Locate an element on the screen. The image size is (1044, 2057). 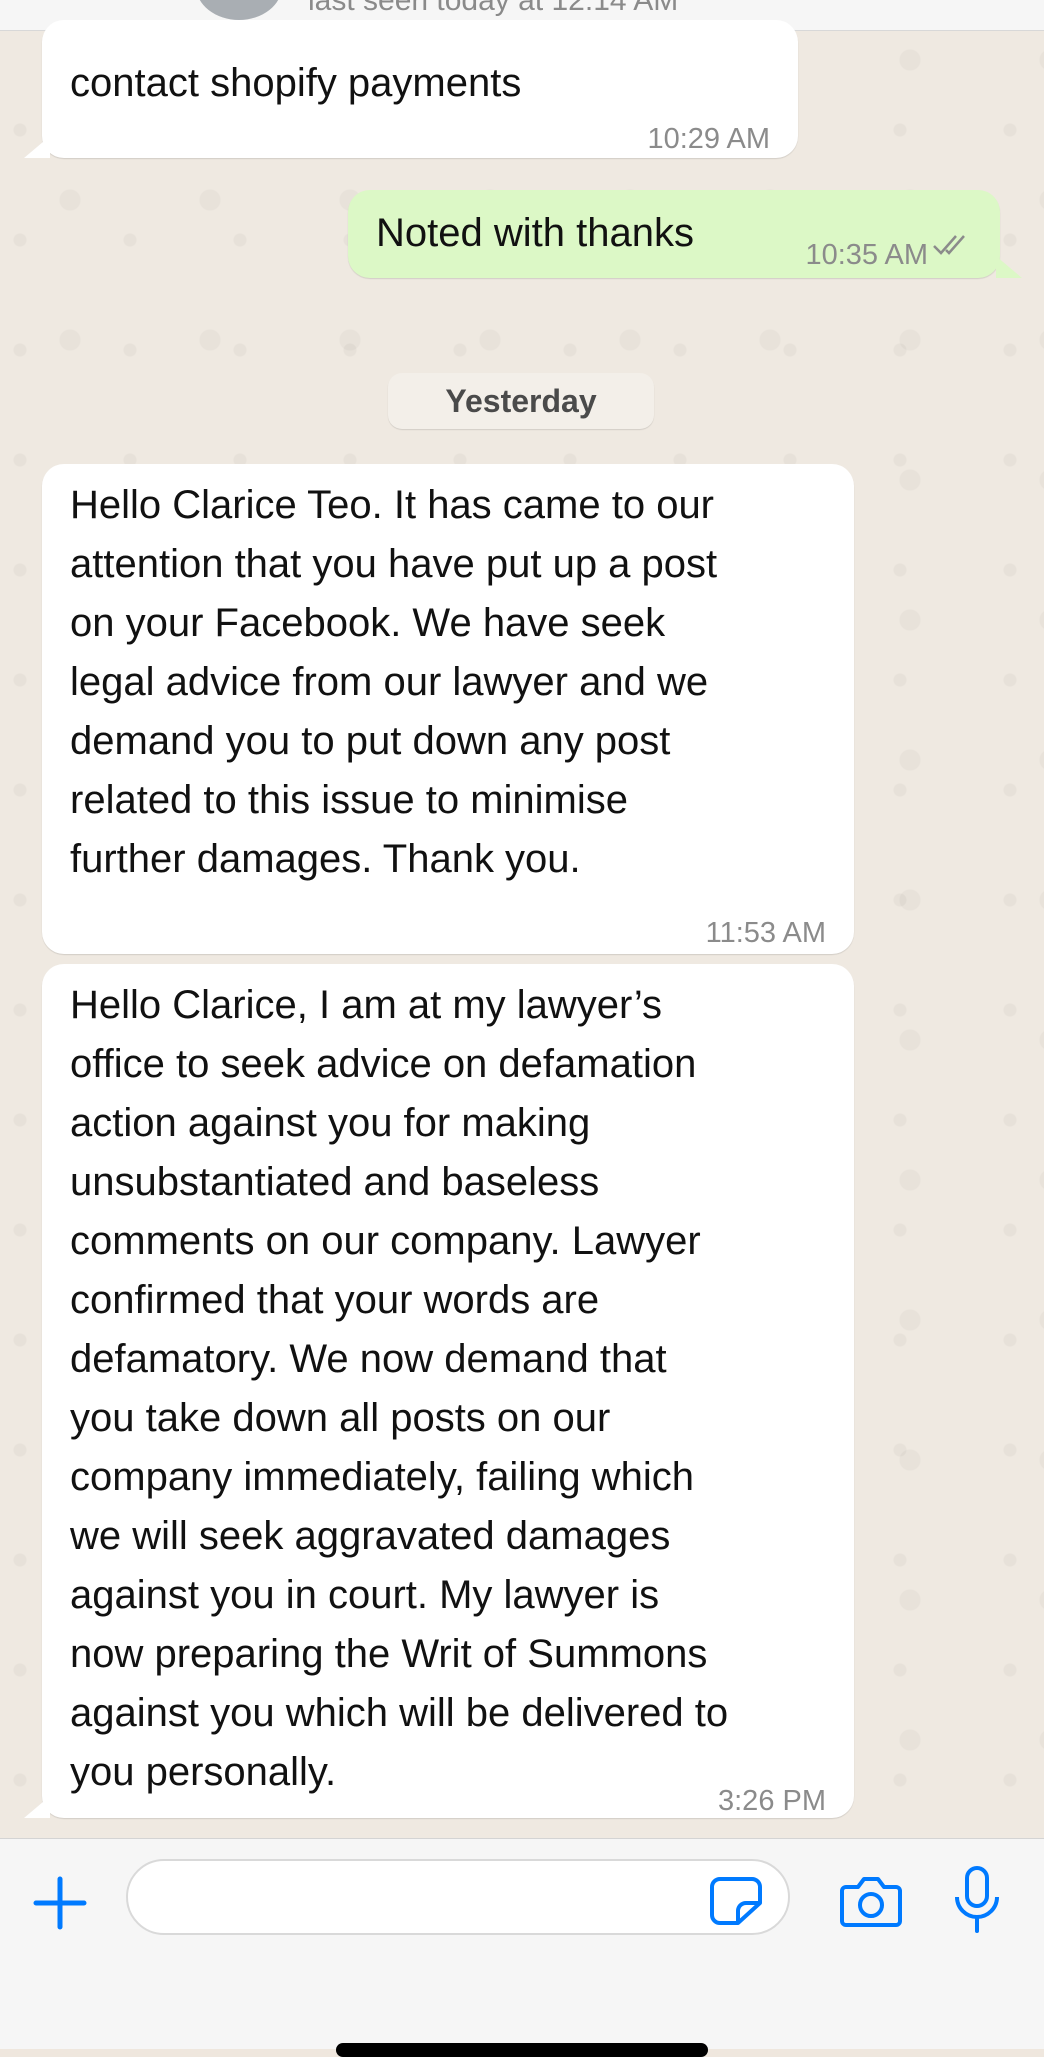
message-input is located at coordinates (458, 1897).